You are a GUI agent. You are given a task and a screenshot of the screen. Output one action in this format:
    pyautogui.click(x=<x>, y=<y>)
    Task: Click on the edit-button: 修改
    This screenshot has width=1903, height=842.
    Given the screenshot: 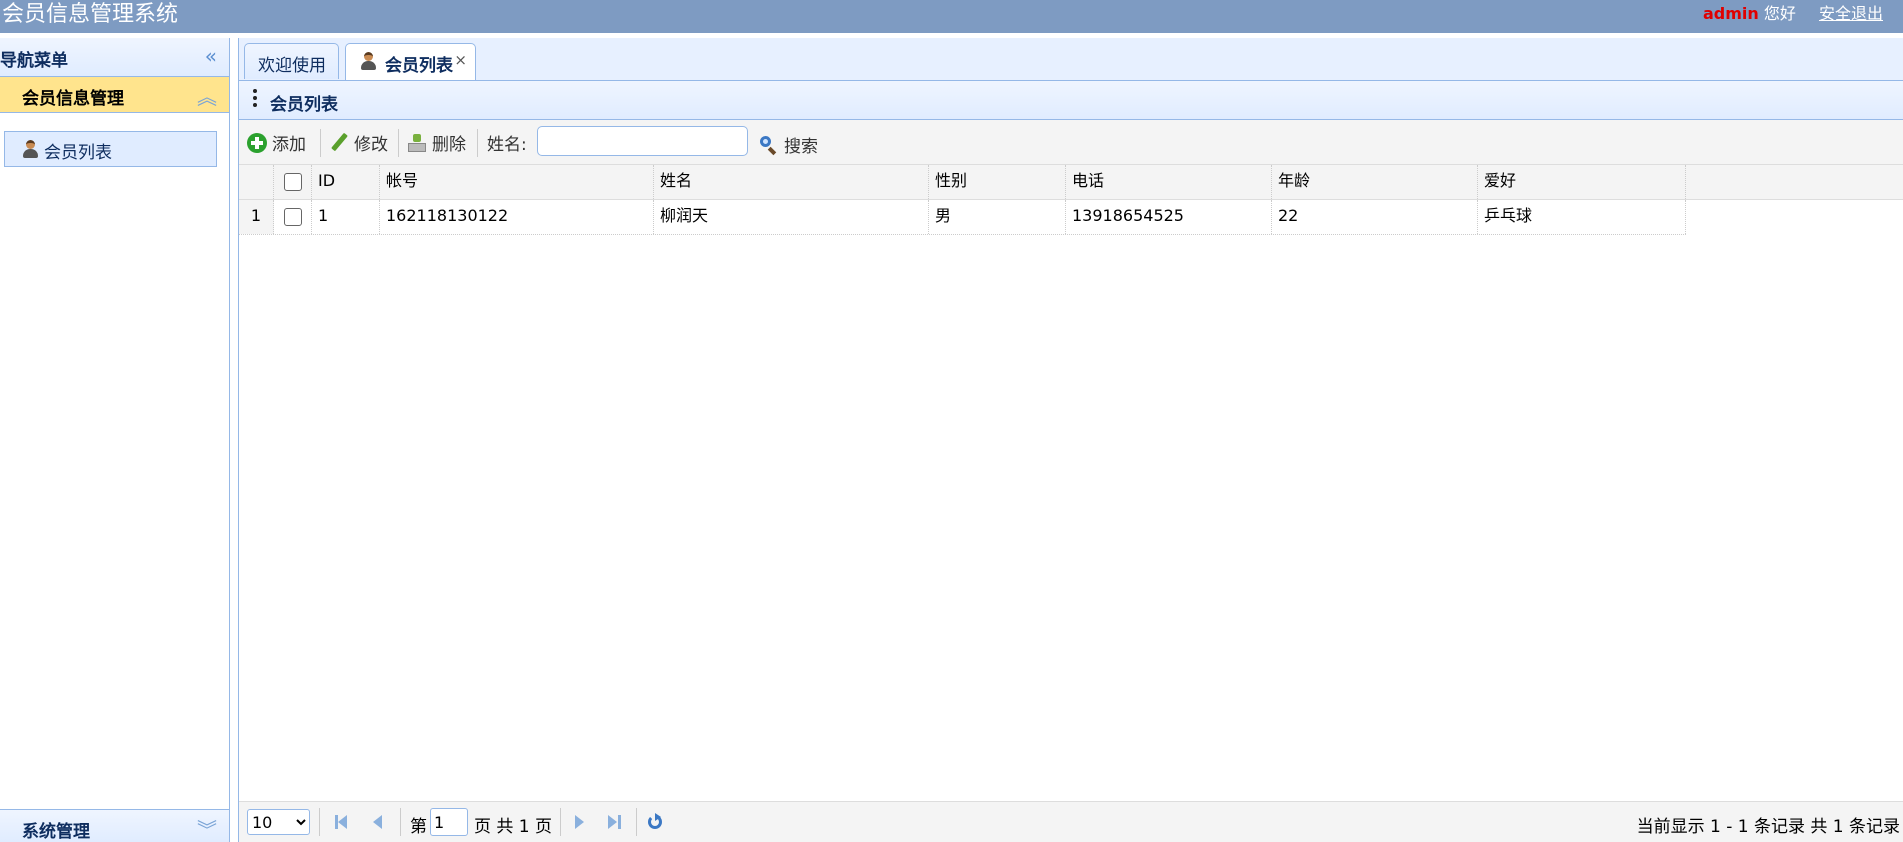 What is the action you would take?
    pyautogui.click(x=358, y=142)
    